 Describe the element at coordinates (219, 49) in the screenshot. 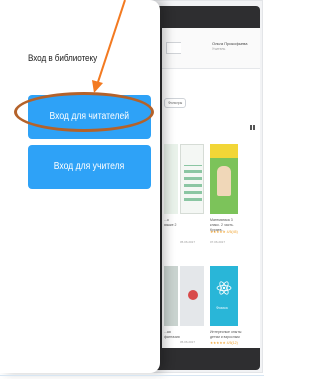

I see `user-role: Учитель` at that location.